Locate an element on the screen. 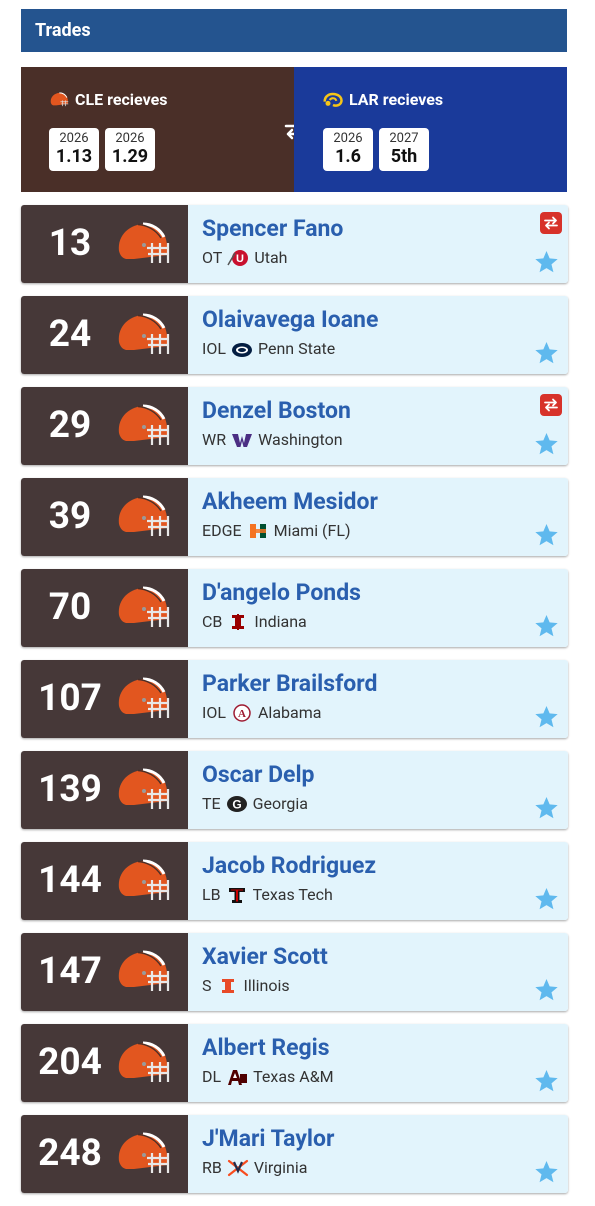 The image size is (595, 1206). draft-pick-row: 29 Denzel Boston WR Washington is located at coordinates (294, 426).